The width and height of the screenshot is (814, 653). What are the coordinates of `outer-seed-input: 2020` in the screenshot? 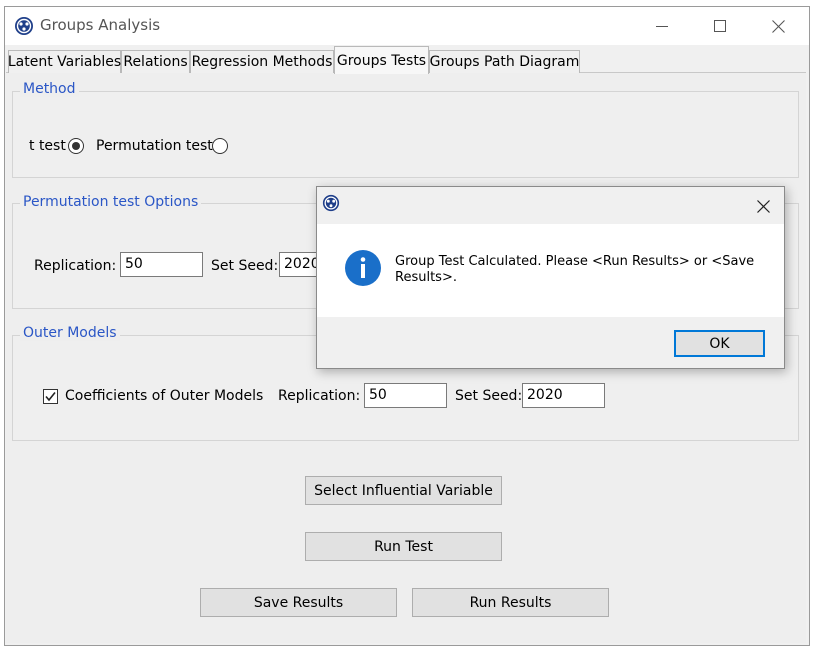 It's located at (563, 395).